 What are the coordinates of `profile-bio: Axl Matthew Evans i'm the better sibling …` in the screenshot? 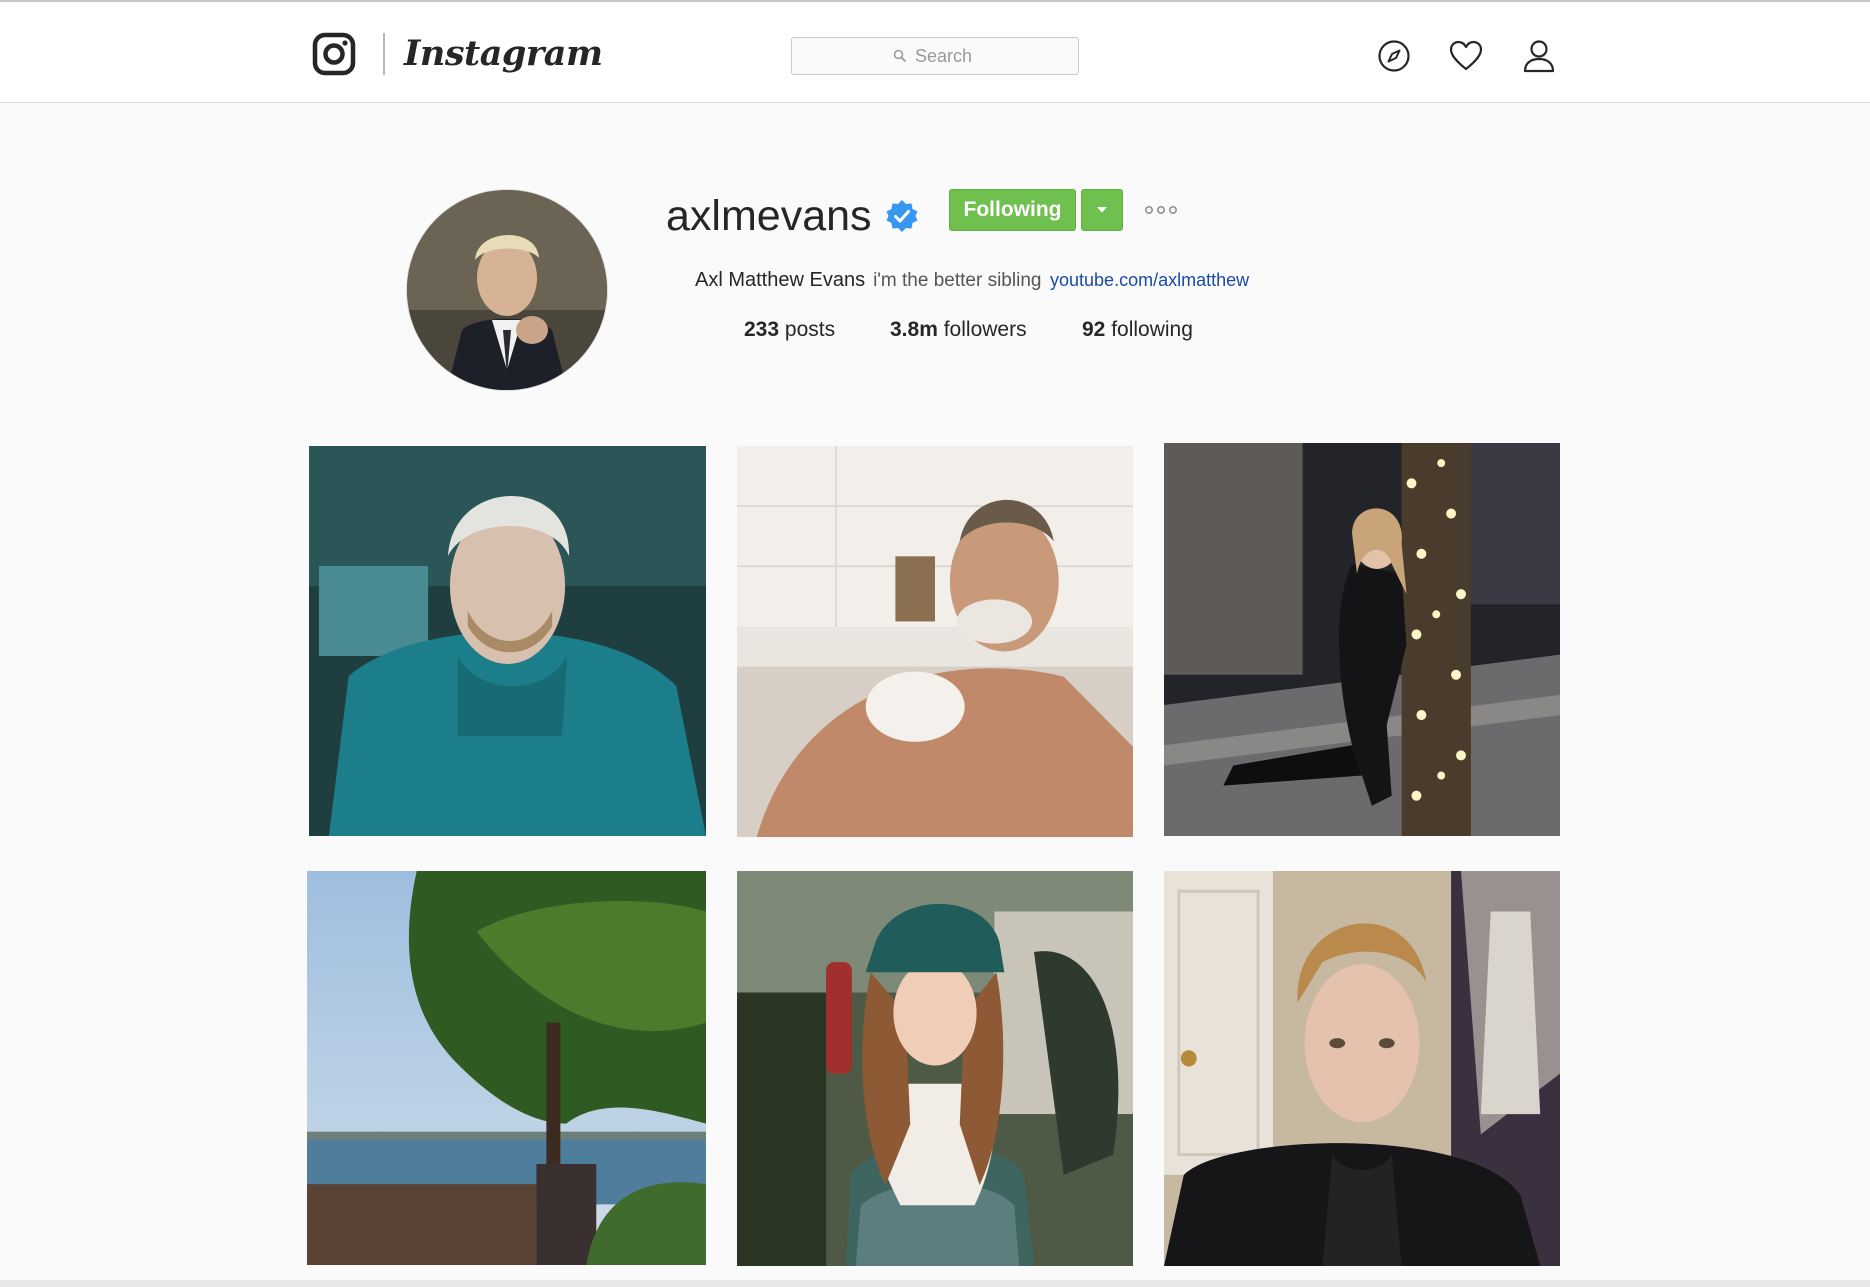 It's located at (972, 280).